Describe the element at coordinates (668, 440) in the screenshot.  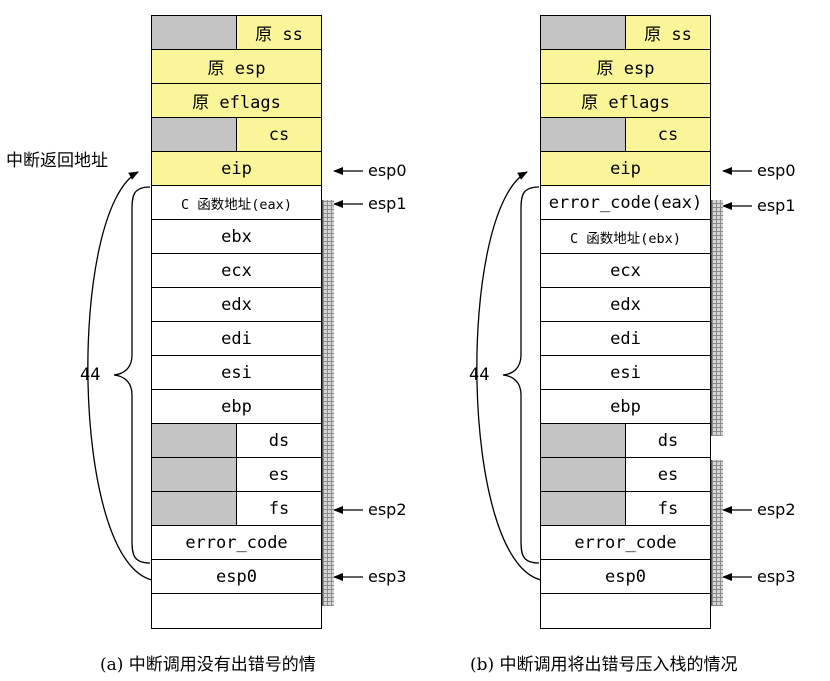
I see `slot-label: ds` at that location.